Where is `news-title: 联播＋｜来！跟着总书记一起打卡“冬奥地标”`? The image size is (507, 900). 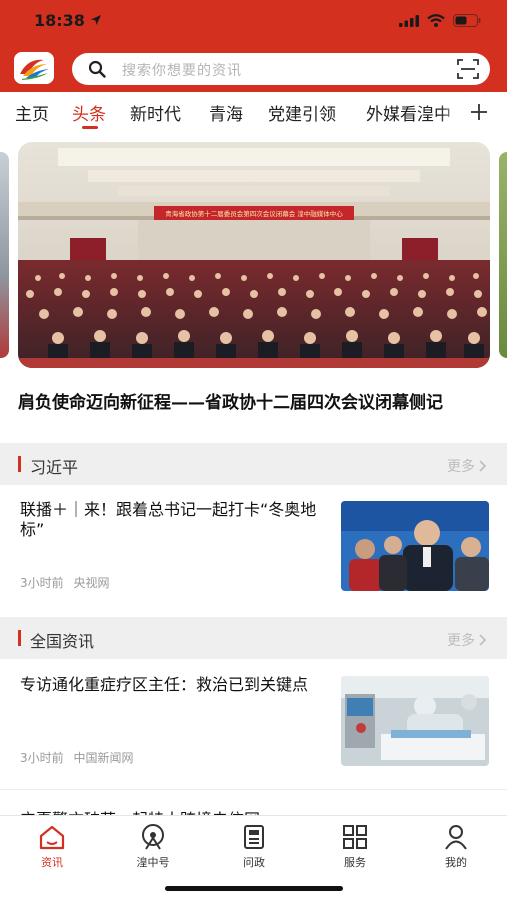
news-title: 联播＋｜来！跟着总书记一起打卡“冬奥地标” is located at coordinates (170, 520).